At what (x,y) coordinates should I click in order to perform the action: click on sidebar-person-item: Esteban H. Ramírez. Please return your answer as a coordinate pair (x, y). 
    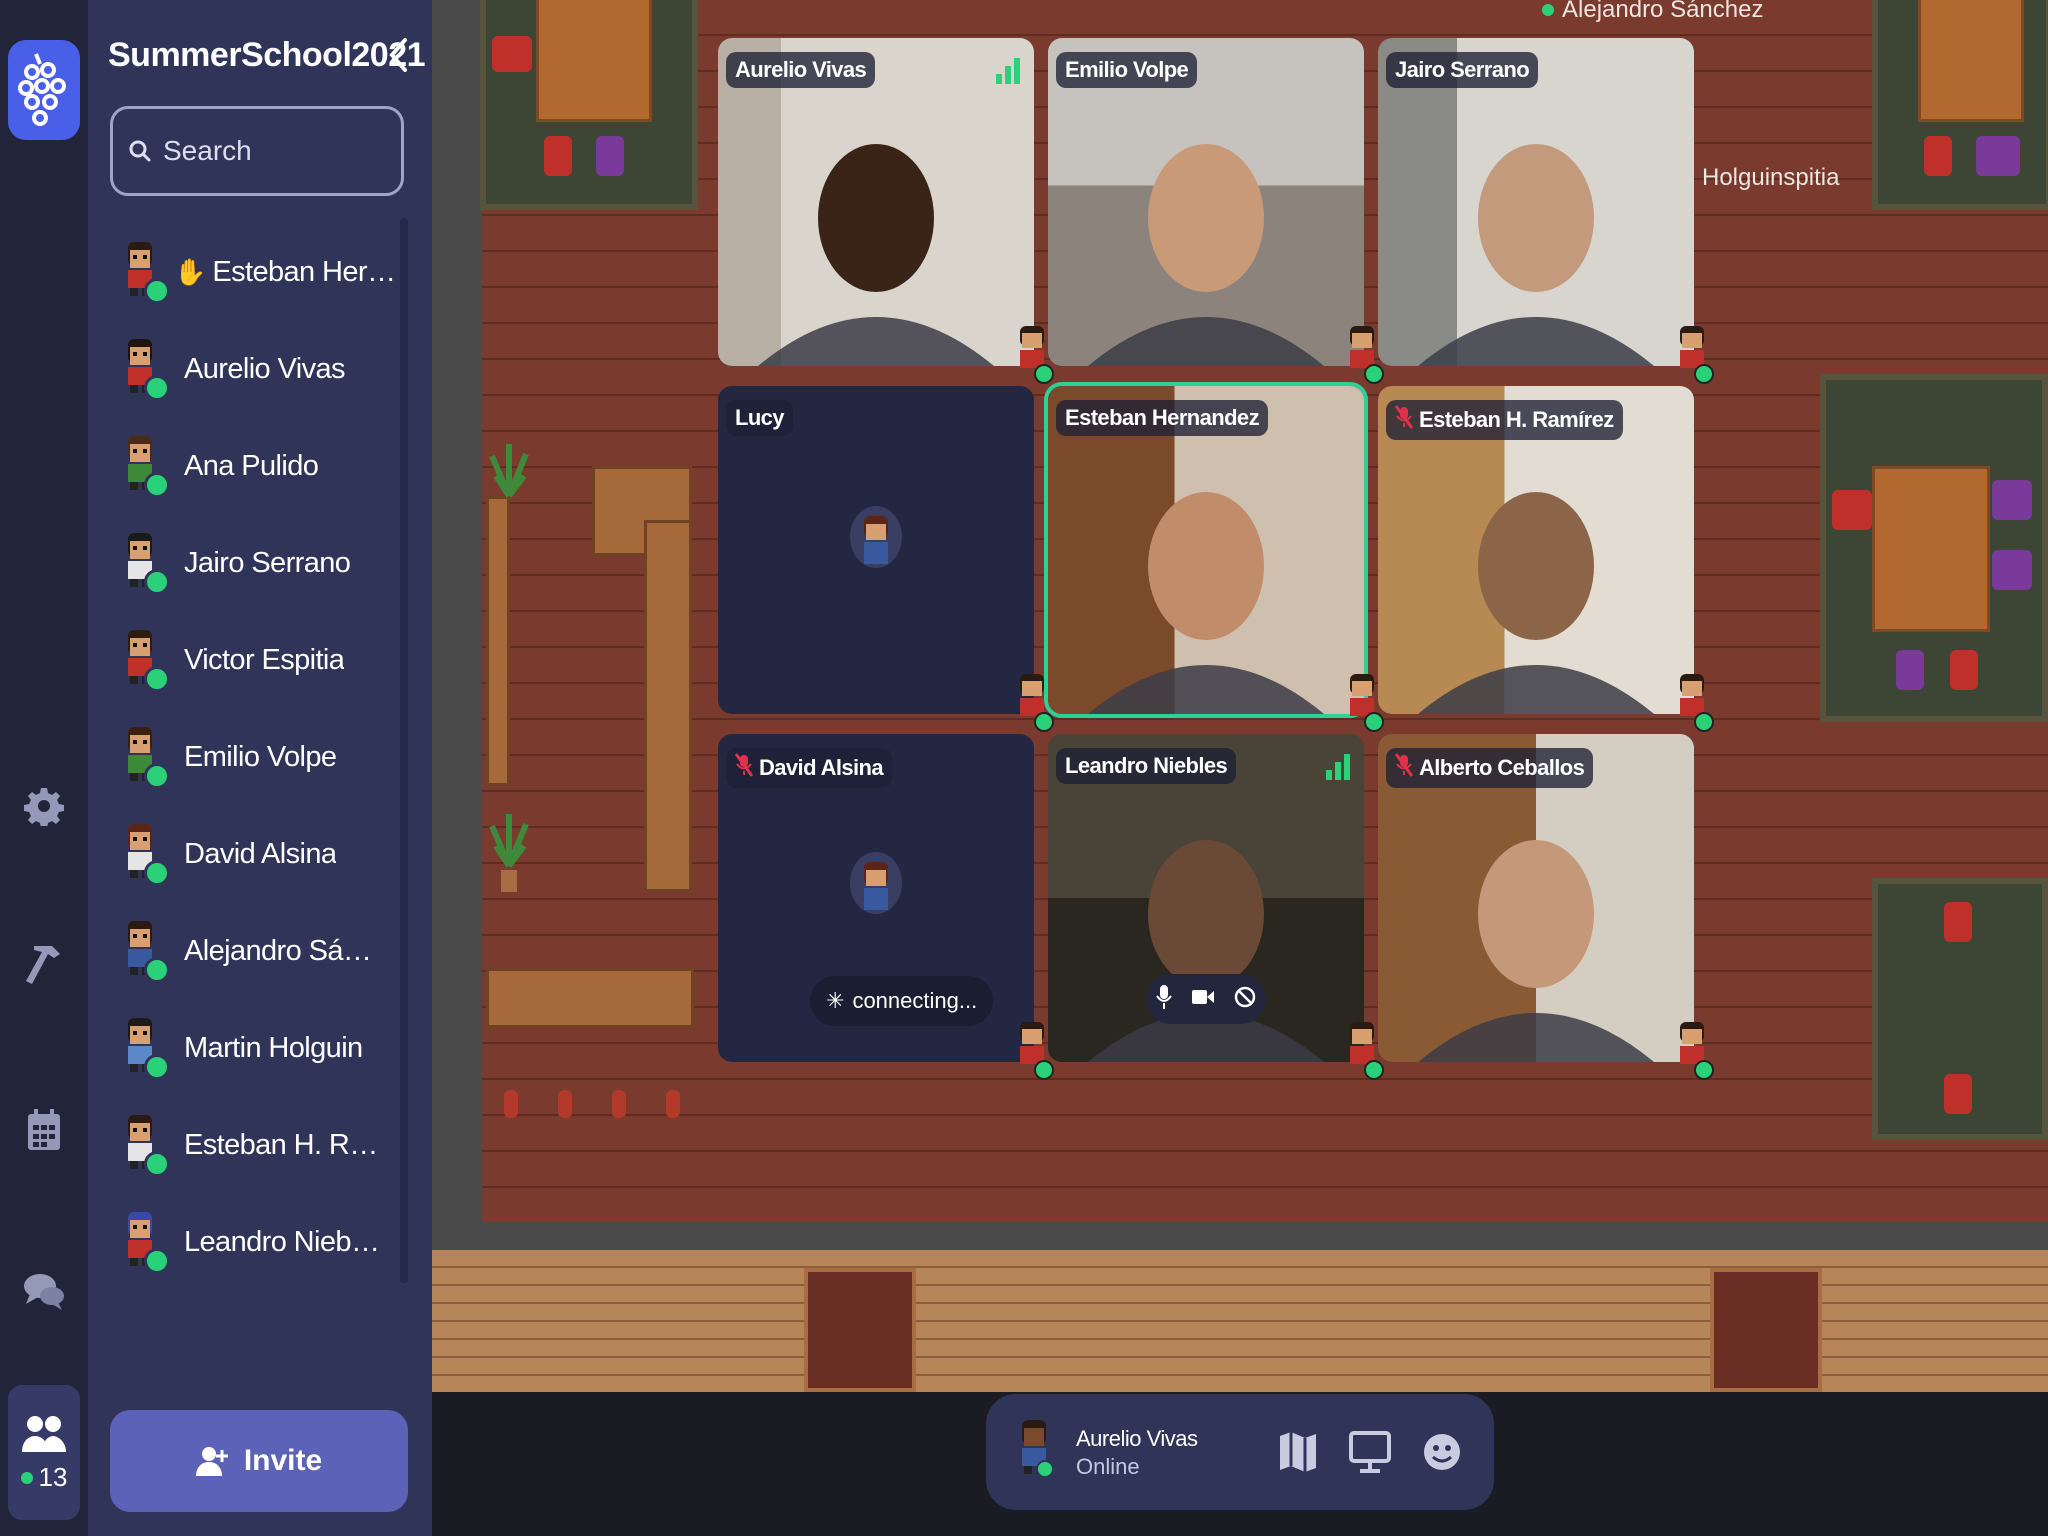
    Looking at the image, I should click on (260, 1145).